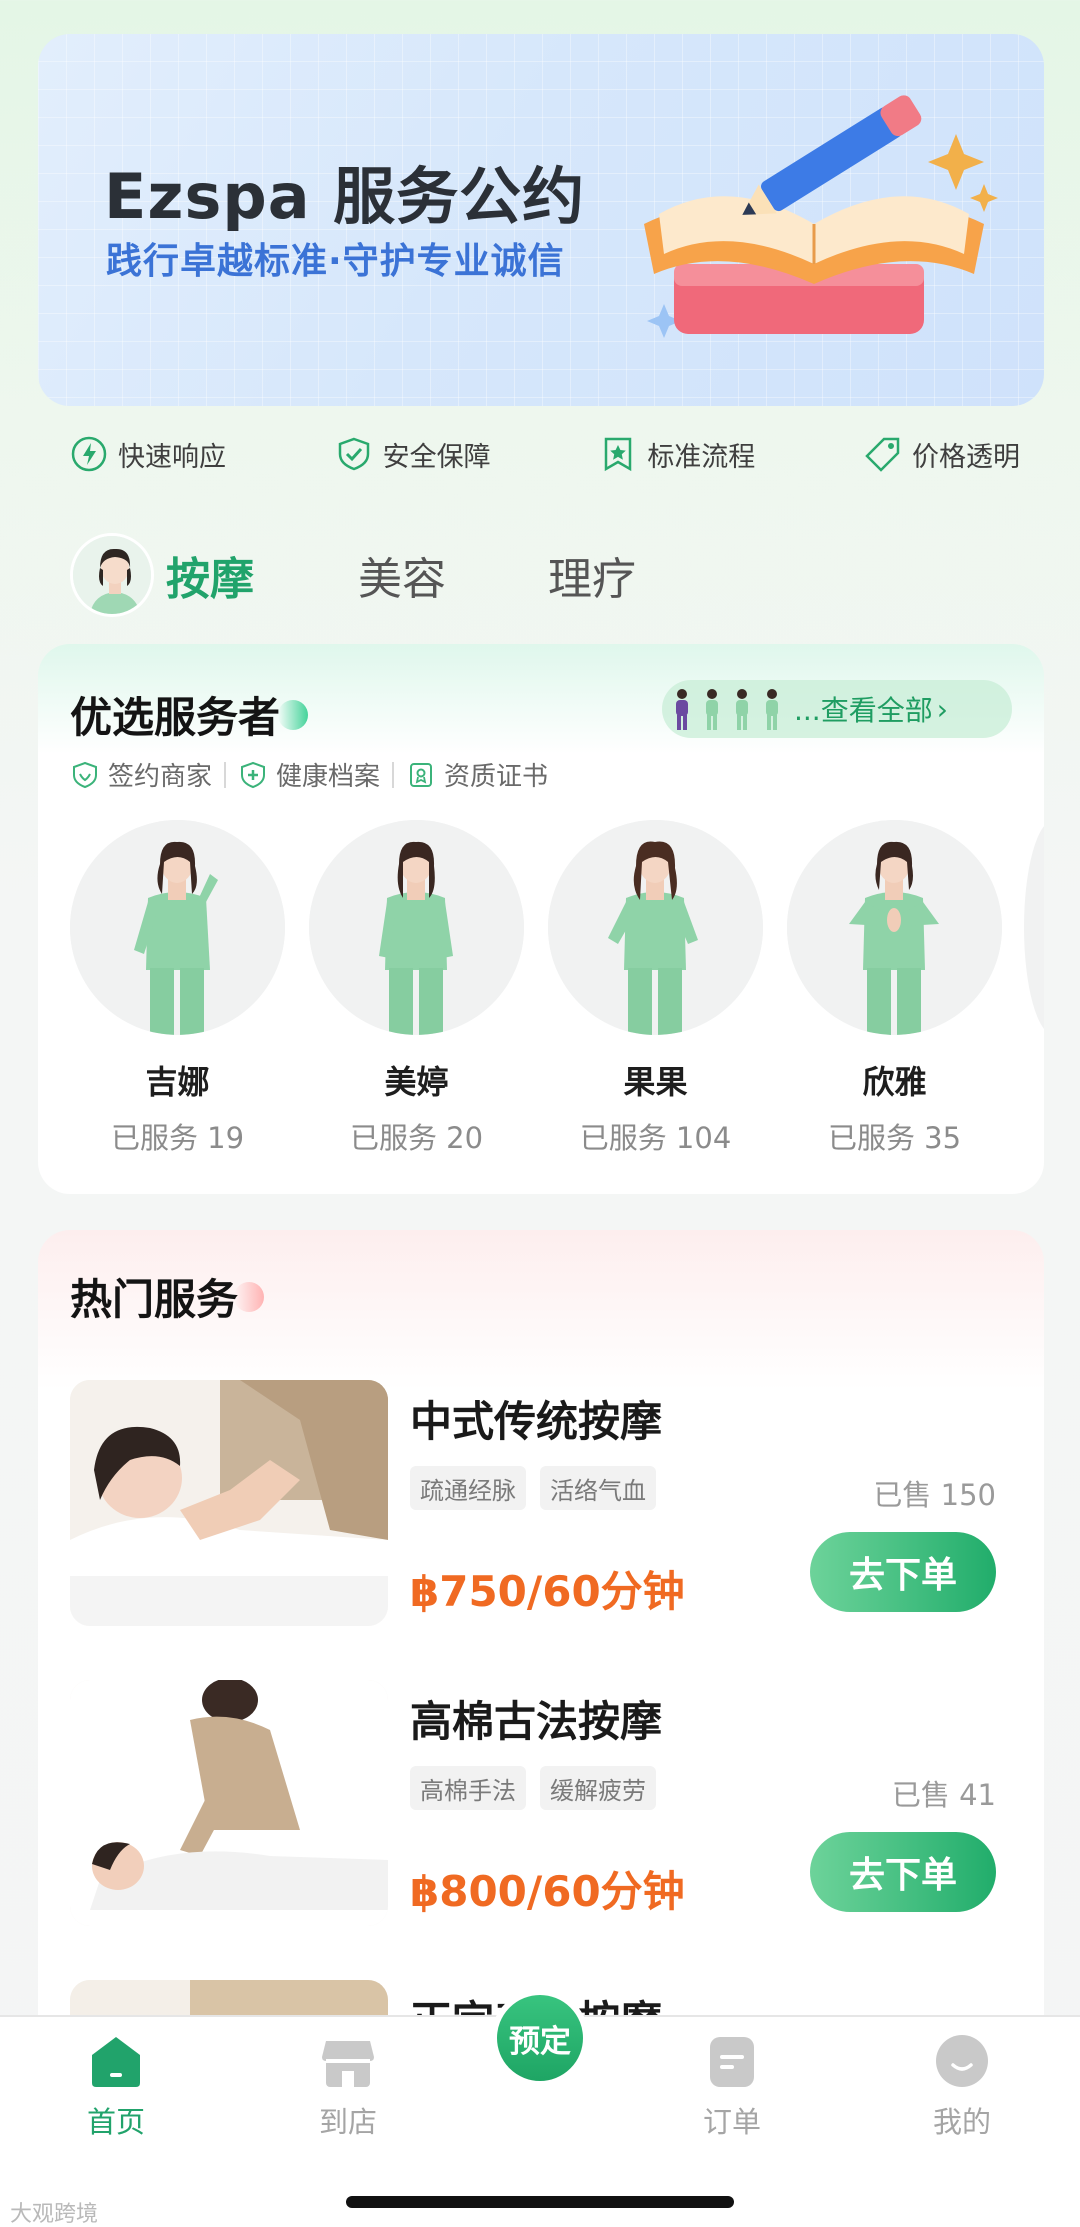 The height and width of the screenshot is (2227, 1080). Describe the element at coordinates (540, 2038) in the screenshot. I see `book-now-button: 预定` at that location.